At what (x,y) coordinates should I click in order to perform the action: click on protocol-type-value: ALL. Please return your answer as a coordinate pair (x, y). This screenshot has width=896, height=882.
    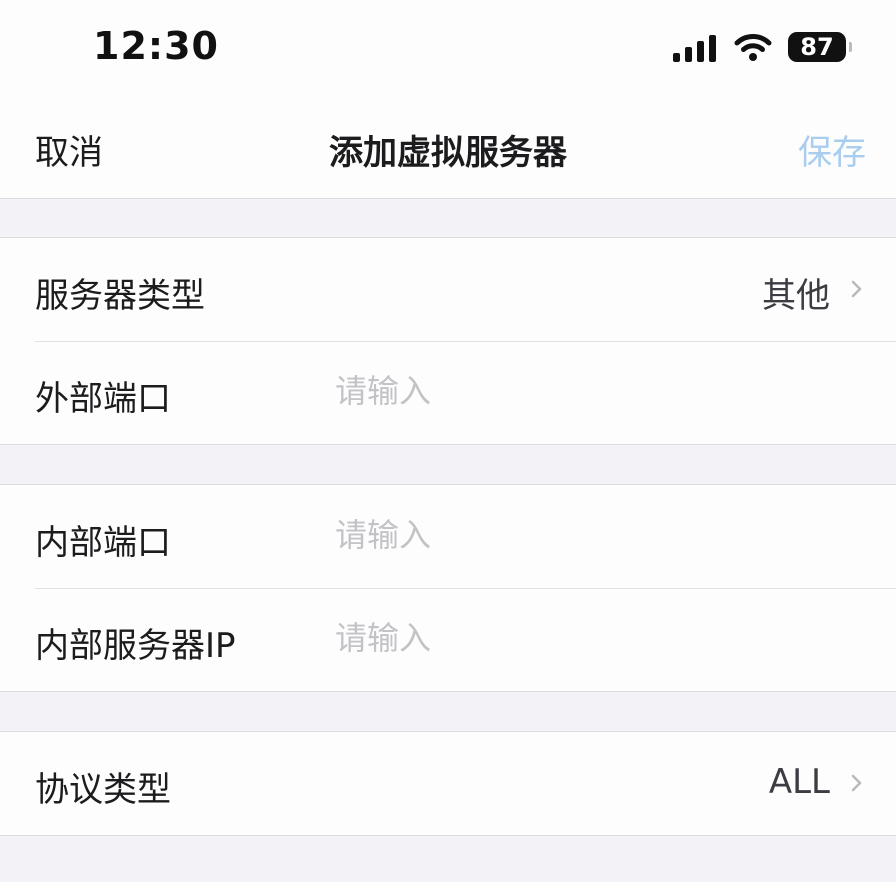
    Looking at the image, I should click on (799, 782).